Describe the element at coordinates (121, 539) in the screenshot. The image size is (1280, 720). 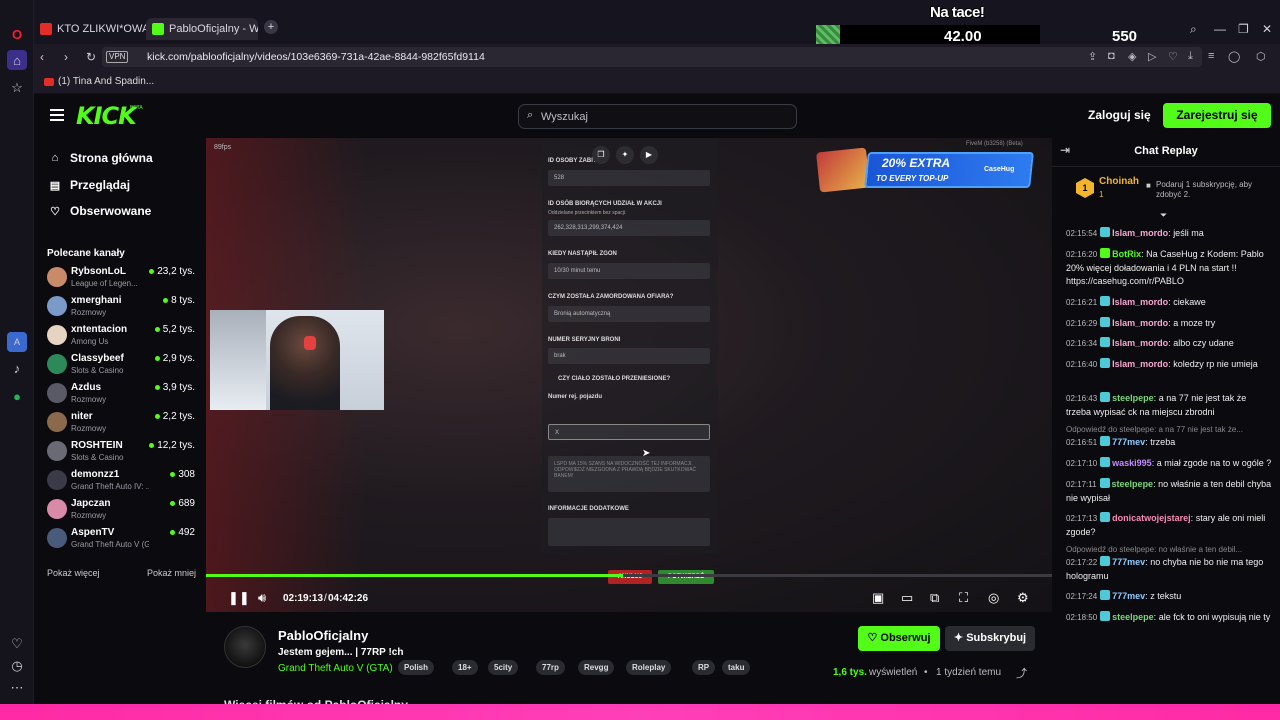
I see `sidebar-channel: AspenTV Grand Theft Auto V (G... 492` at that location.